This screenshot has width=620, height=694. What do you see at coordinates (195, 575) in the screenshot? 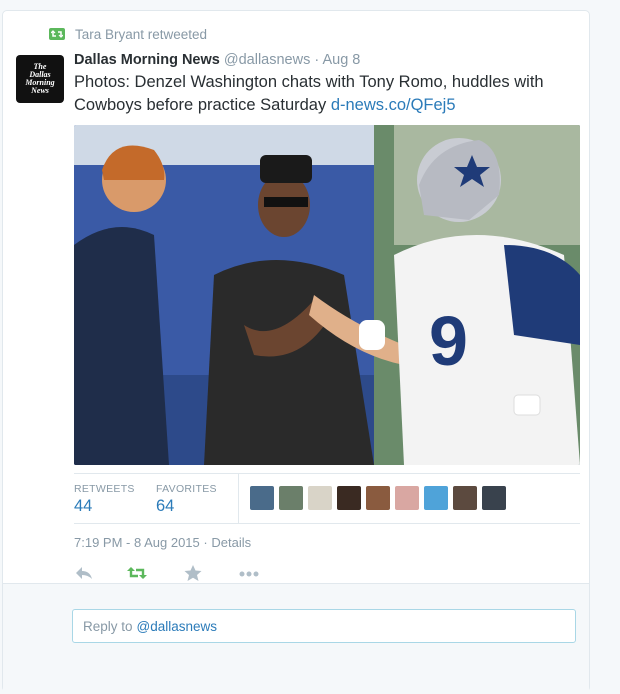
I see `star-icon` at bounding box center [195, 575].